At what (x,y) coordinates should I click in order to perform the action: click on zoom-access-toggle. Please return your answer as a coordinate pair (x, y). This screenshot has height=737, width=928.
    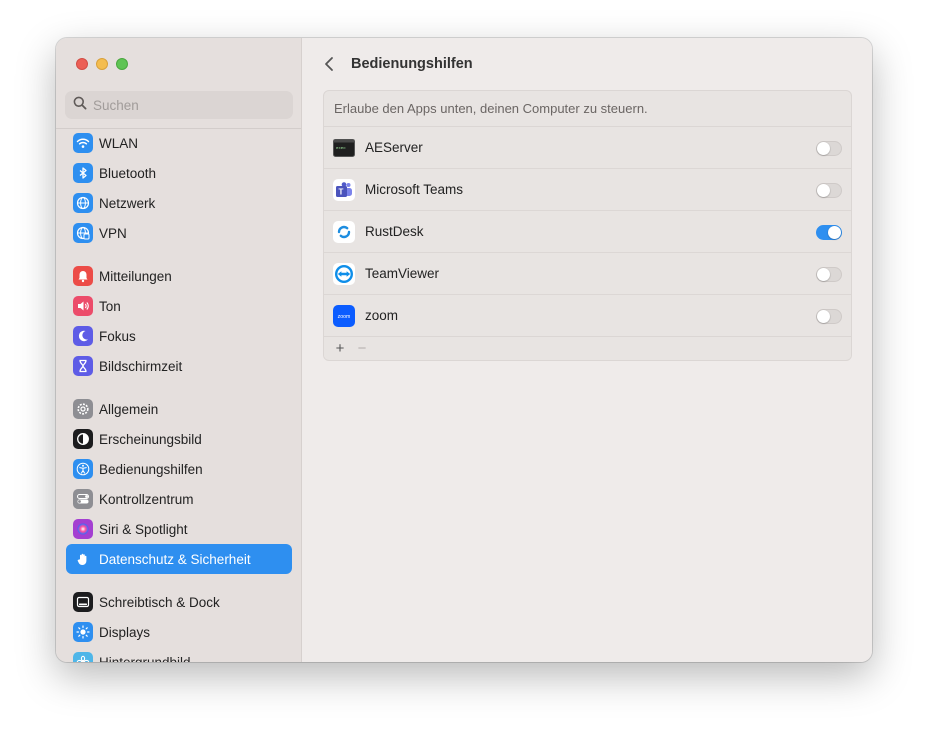
    Looking at the image, I should click on (829, 316).